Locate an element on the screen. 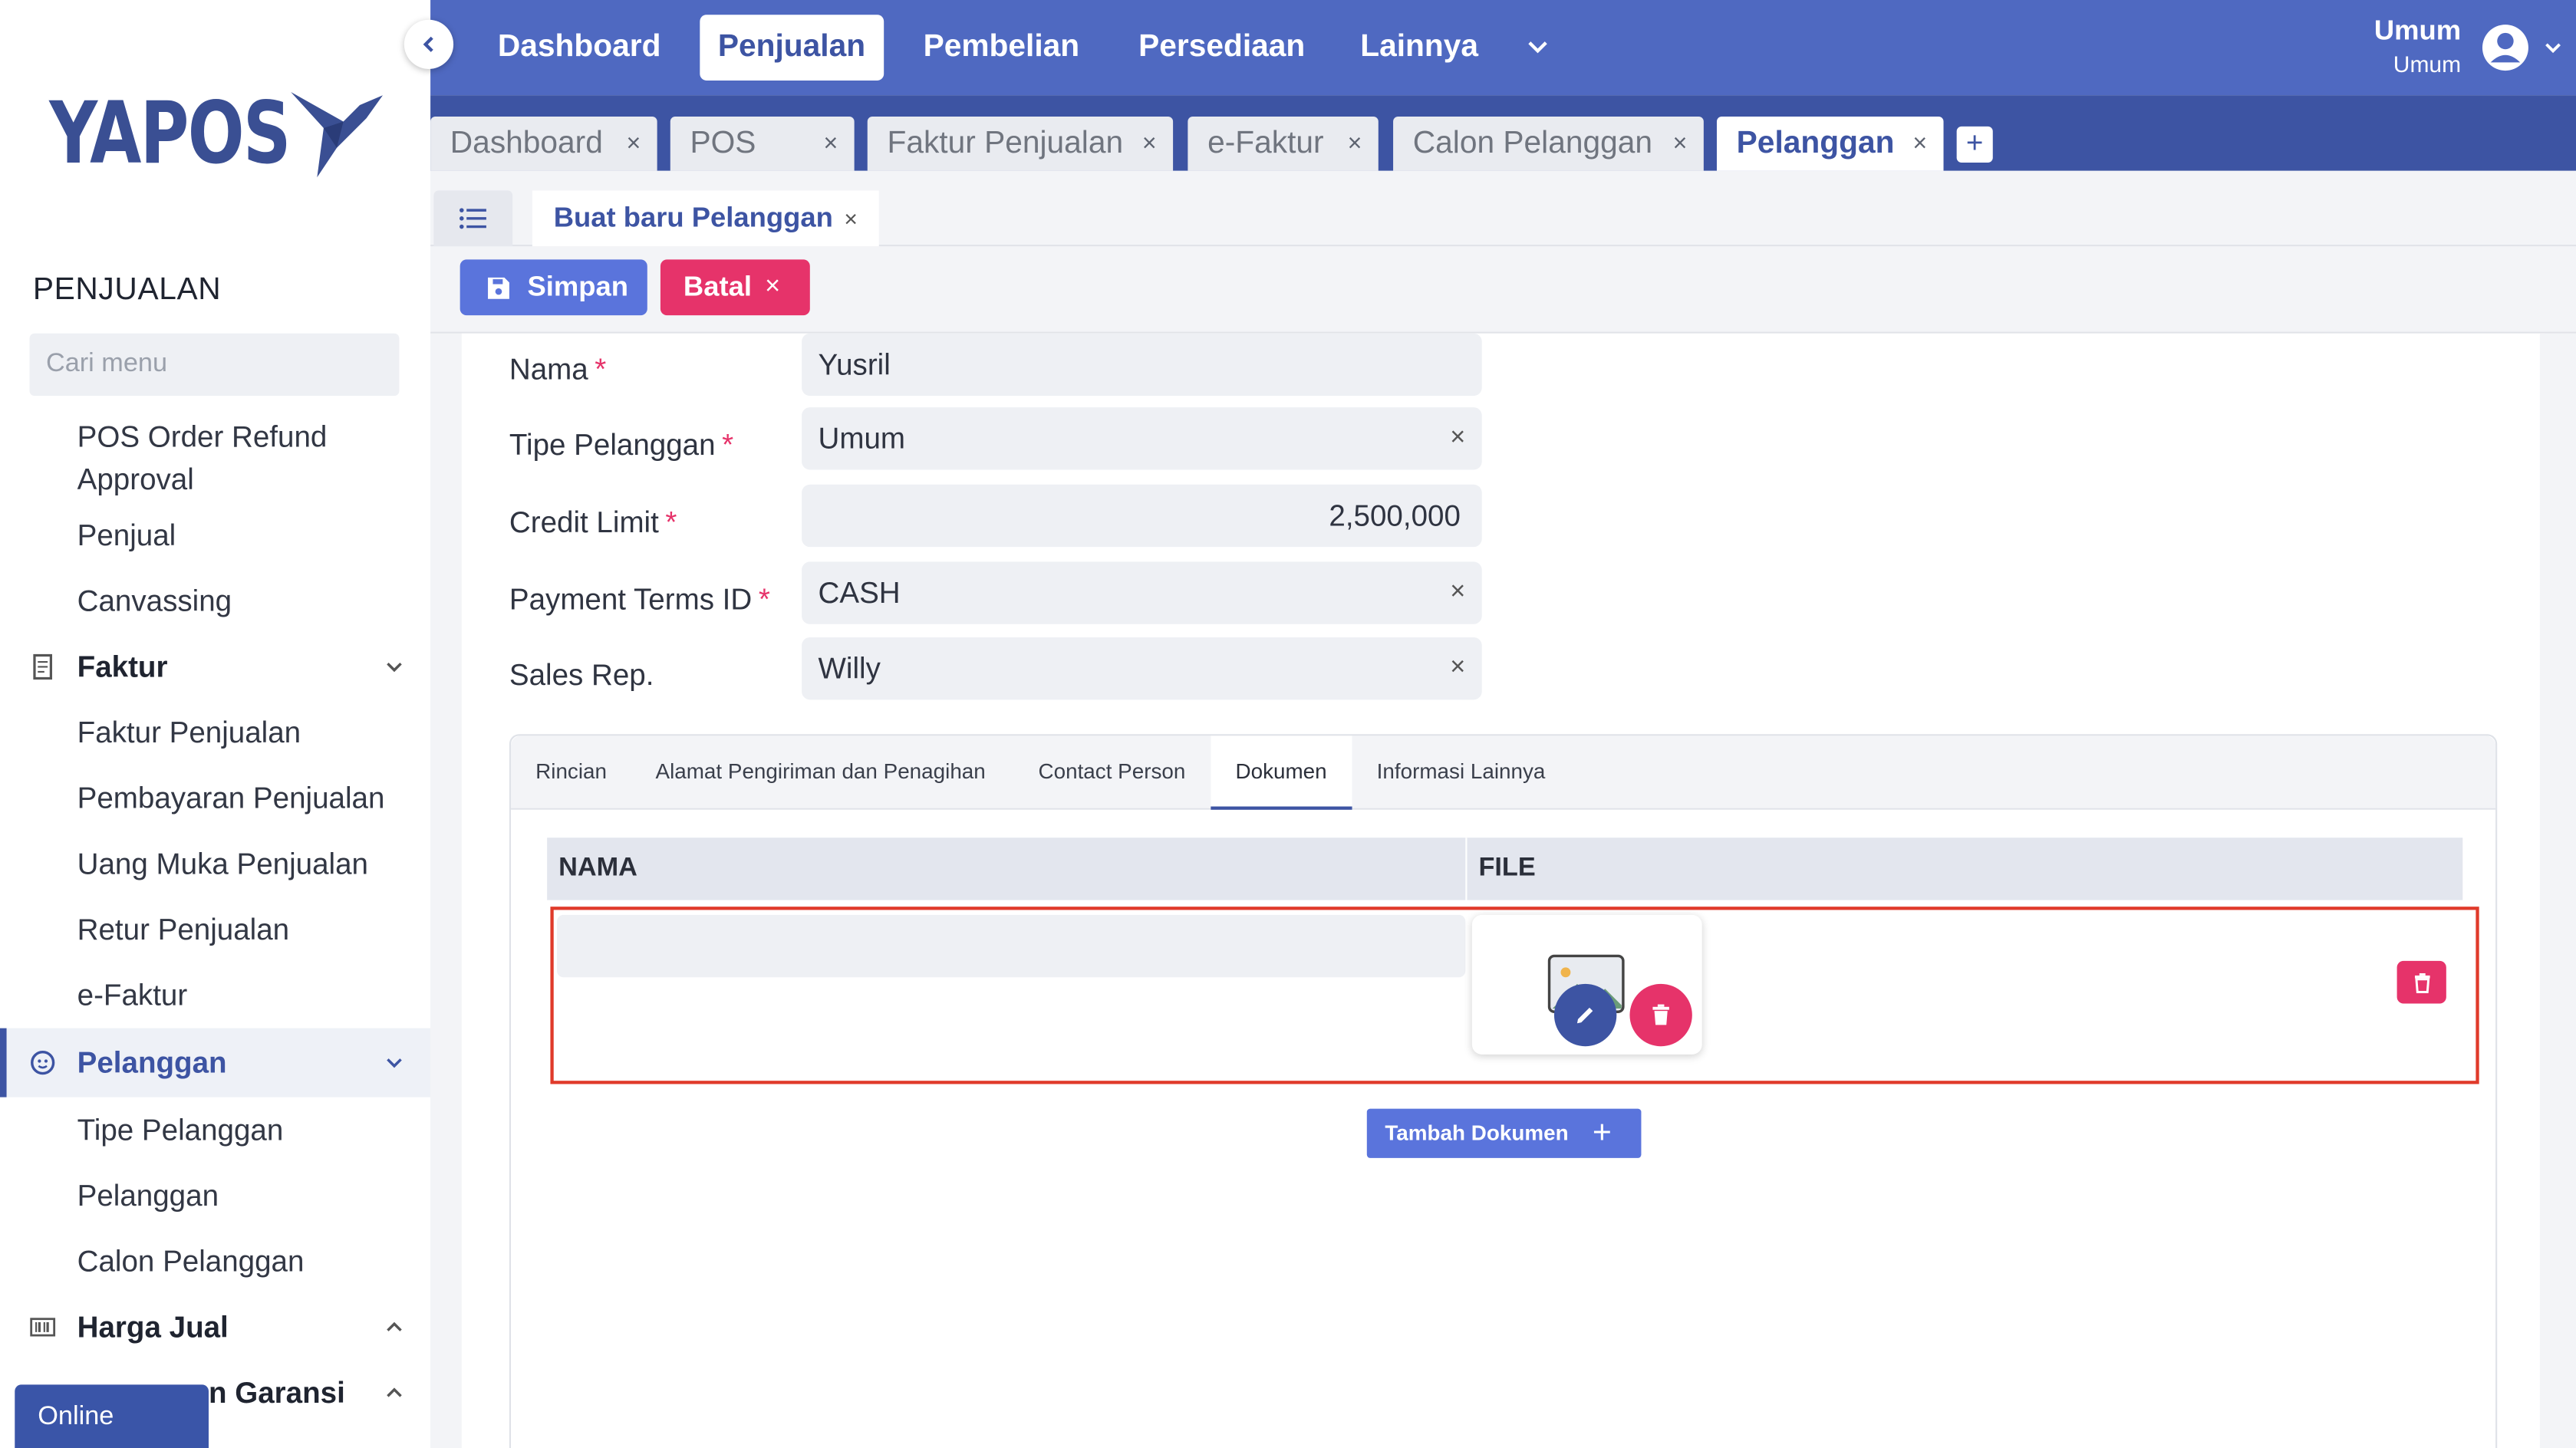  tab-calon-pelanggan: Calon Pelanggan × is located at coordinates (1548, 144).